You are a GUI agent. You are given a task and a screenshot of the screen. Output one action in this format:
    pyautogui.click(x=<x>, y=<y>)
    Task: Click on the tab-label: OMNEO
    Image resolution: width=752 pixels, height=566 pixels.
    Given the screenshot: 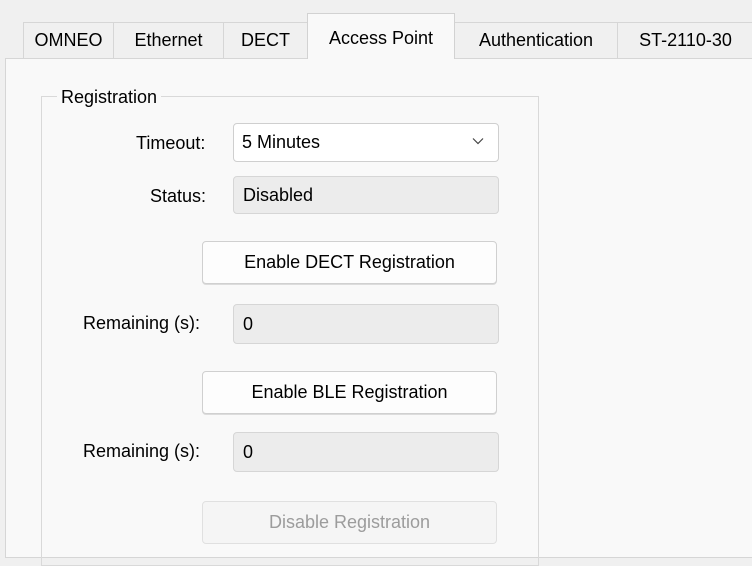 What is the action you would take?
    pyautogui.click(x=68, y=40)
    